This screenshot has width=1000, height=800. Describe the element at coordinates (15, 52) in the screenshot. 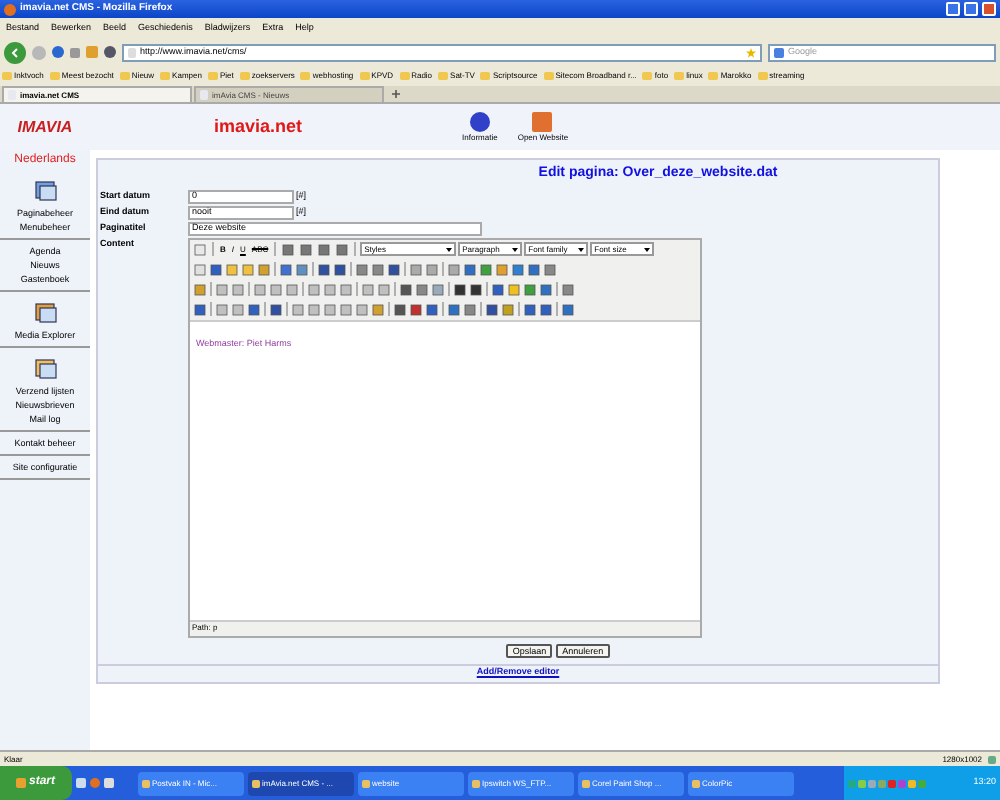

I see `back-button` at that location.